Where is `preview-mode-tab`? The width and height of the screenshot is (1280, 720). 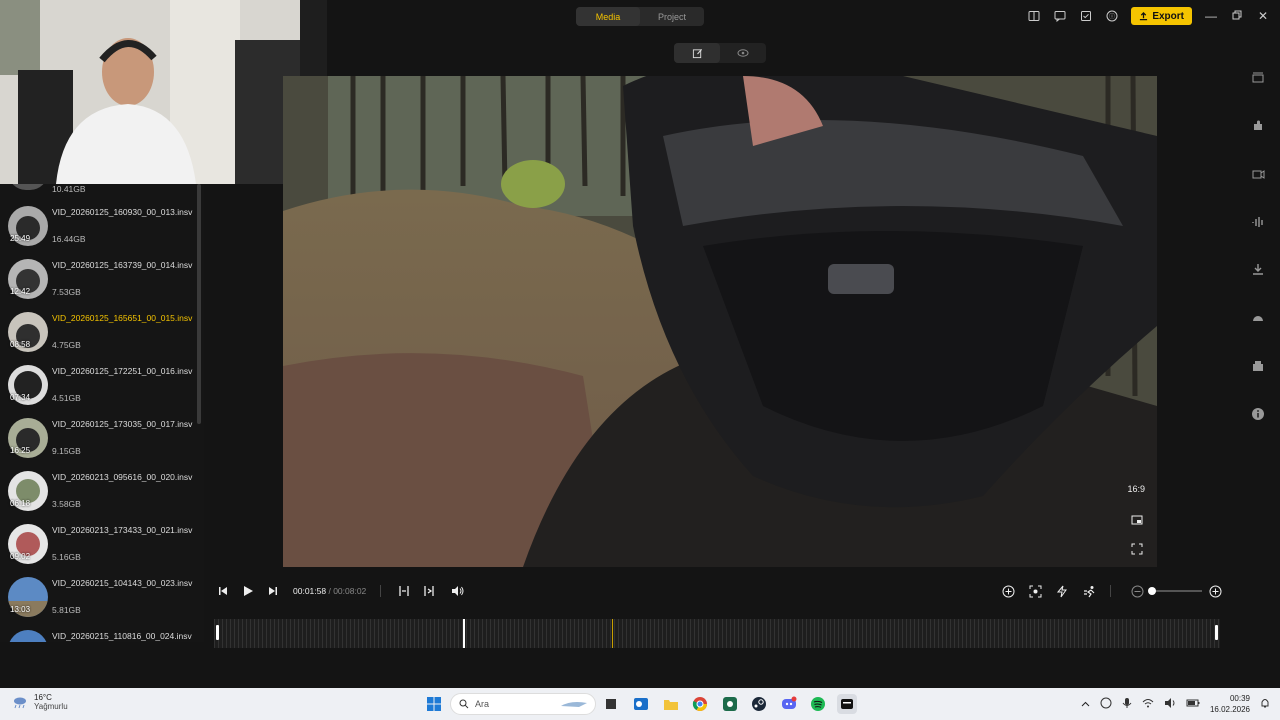 preview-mode-tab is located at coordinates (743, 53).